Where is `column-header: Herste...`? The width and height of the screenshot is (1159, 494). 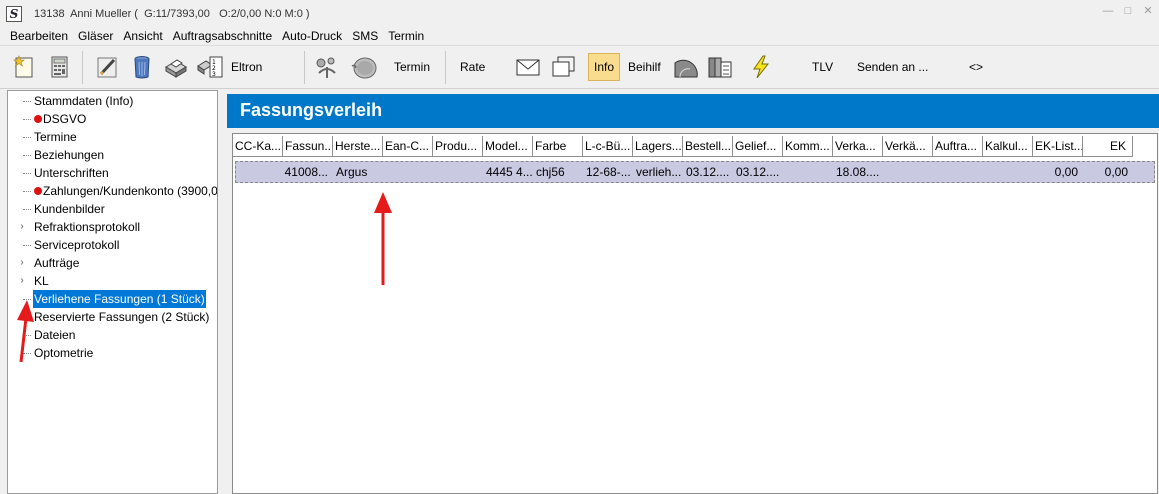
column-header: Herste... is located at coordinates (358, 146).